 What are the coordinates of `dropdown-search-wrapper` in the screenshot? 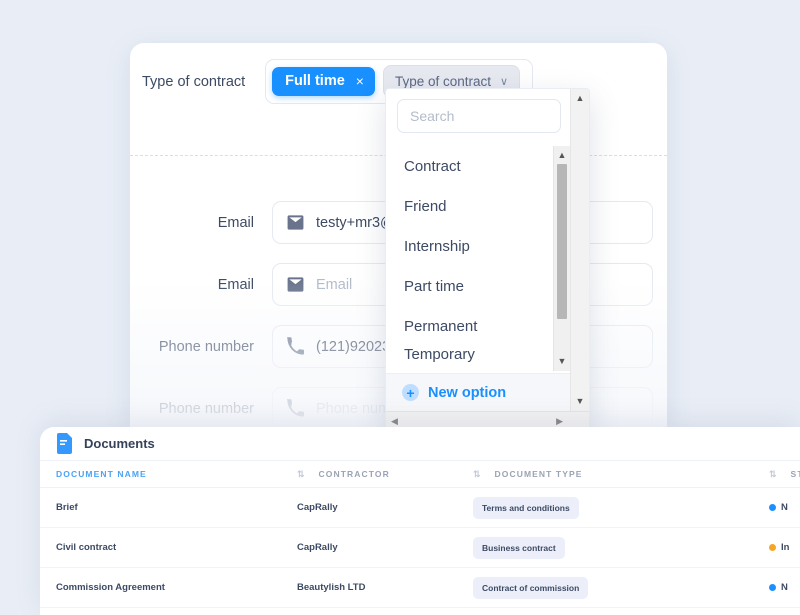 It's located at (479, 116).